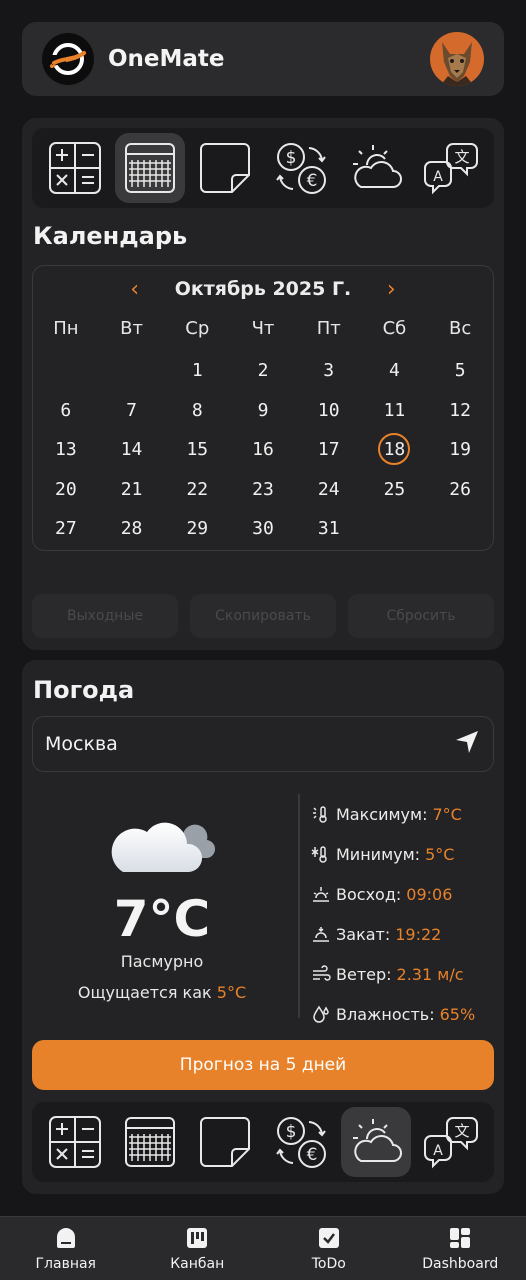 This screenshot has height=1280, width=526. What do you see at coordinates (263, 411) in the screenshot?
I see `calendar-day: 9` at bounding box center [263, 411].